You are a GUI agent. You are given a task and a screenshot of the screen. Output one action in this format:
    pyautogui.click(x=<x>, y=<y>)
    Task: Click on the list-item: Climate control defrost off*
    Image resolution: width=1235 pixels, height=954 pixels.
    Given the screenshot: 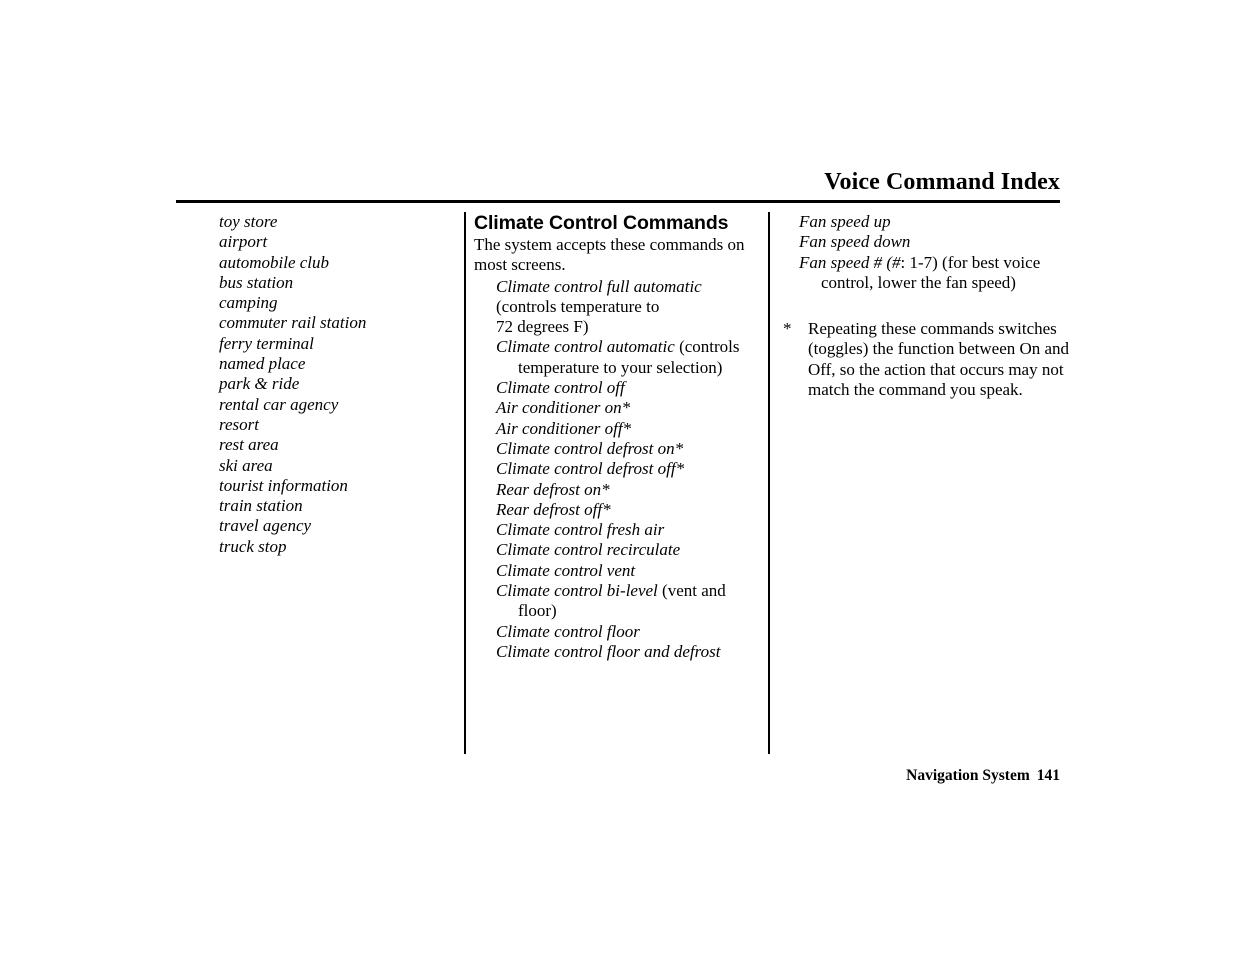 What is the action you would take?
    pyautogui.click(x=627, y=469)
    